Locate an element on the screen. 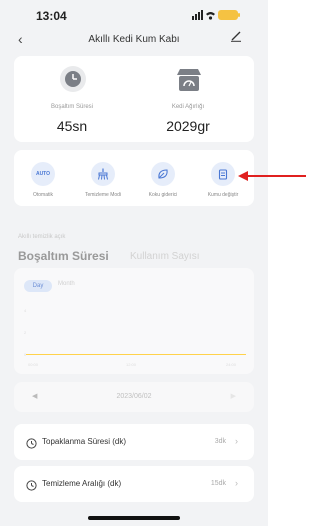 The width and height of the screenshot is (320, 526). tab-drain-time: Boşaltım Süresi is located at coordinates (63, 256).